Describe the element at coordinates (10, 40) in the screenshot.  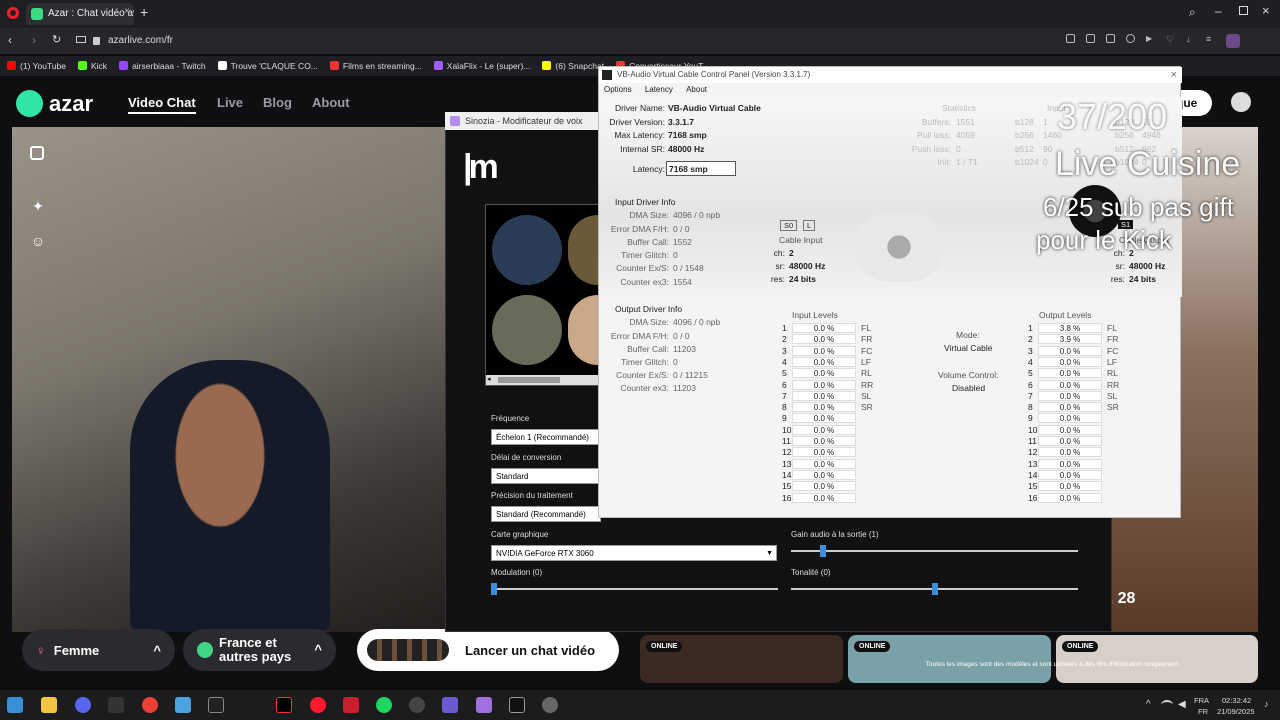
I see `back-icon: ‹` at that location.